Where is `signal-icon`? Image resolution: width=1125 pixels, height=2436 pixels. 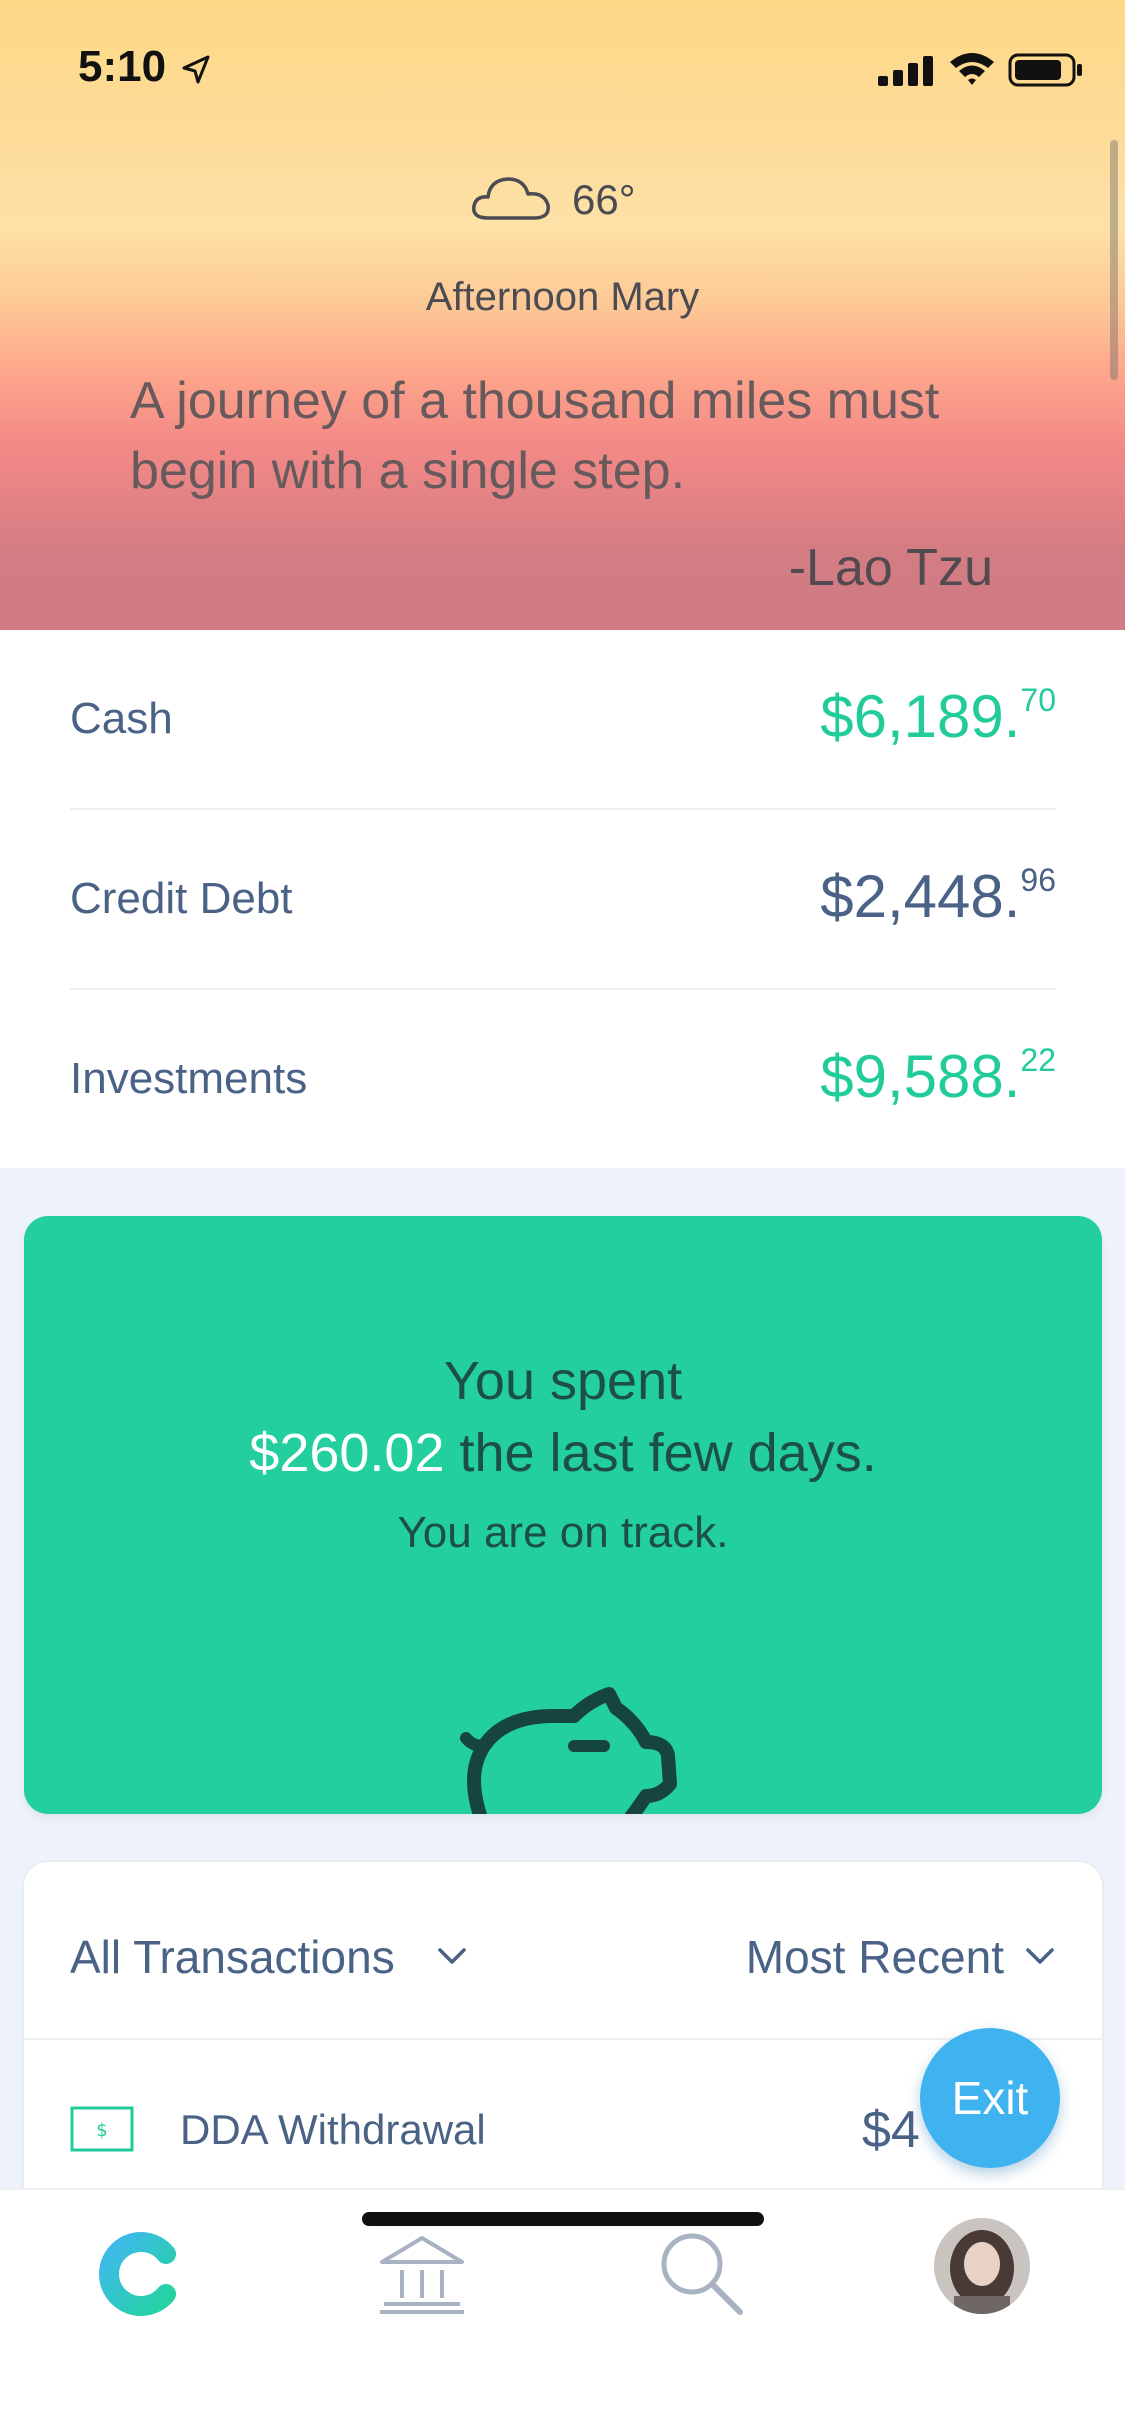 signal-icon is located at coordinates (905, 71).